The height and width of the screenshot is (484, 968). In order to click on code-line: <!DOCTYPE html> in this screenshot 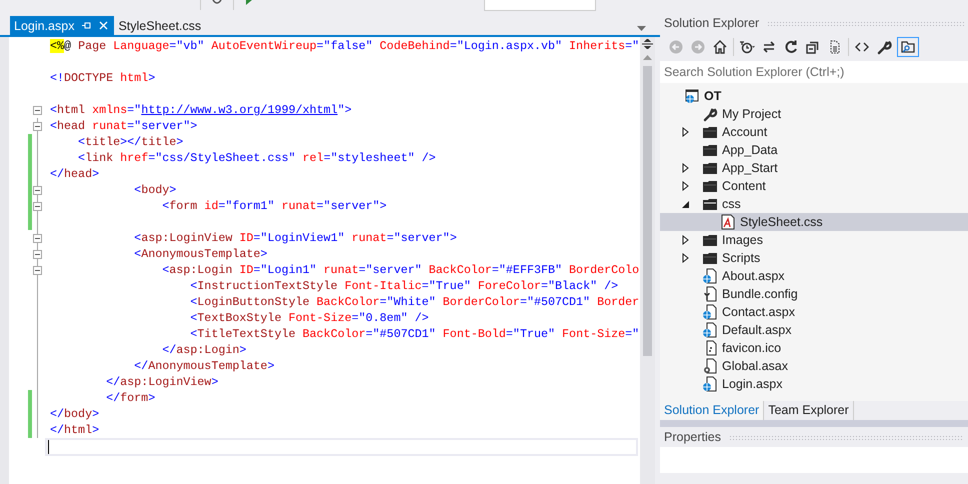, I will do `click(103, 78)`.